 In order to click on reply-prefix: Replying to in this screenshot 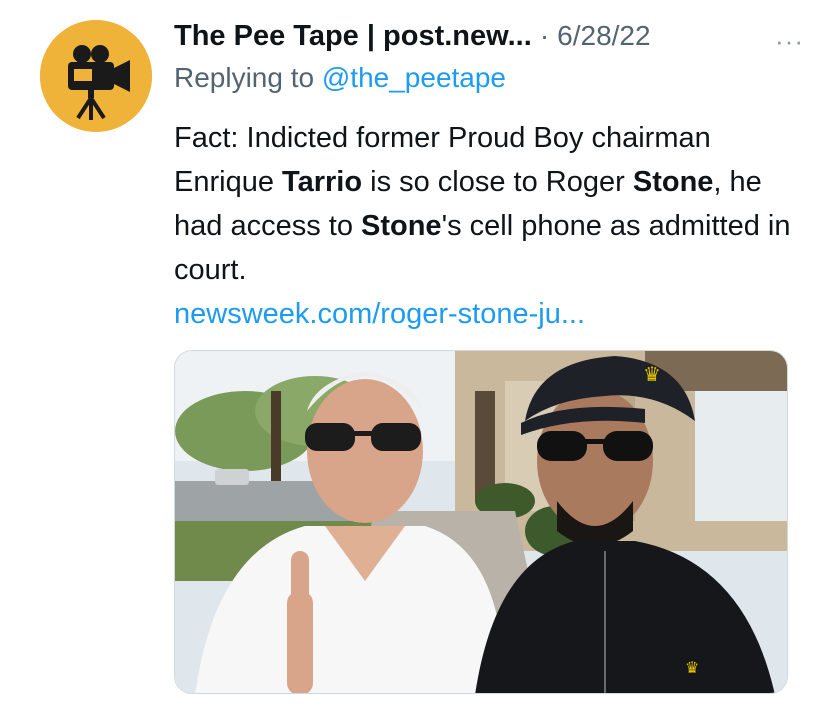, I will do `click(244, 77)`.